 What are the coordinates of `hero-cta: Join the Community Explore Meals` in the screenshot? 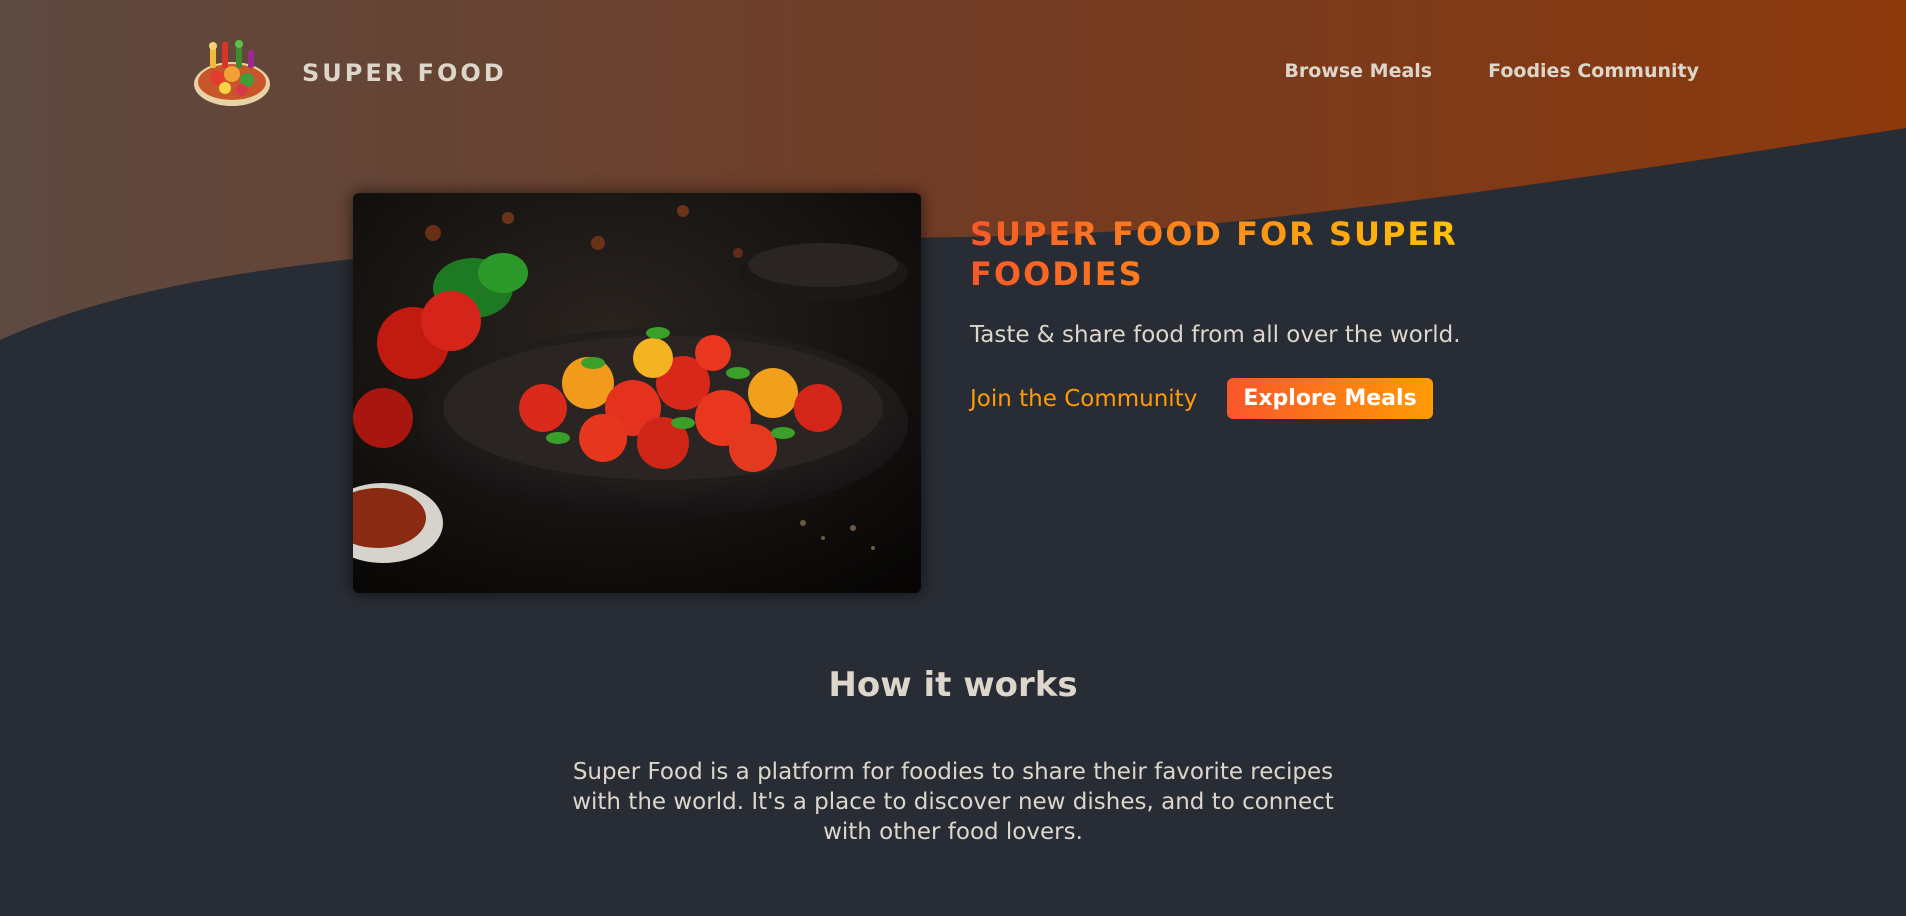 It's located at (1230, 398).